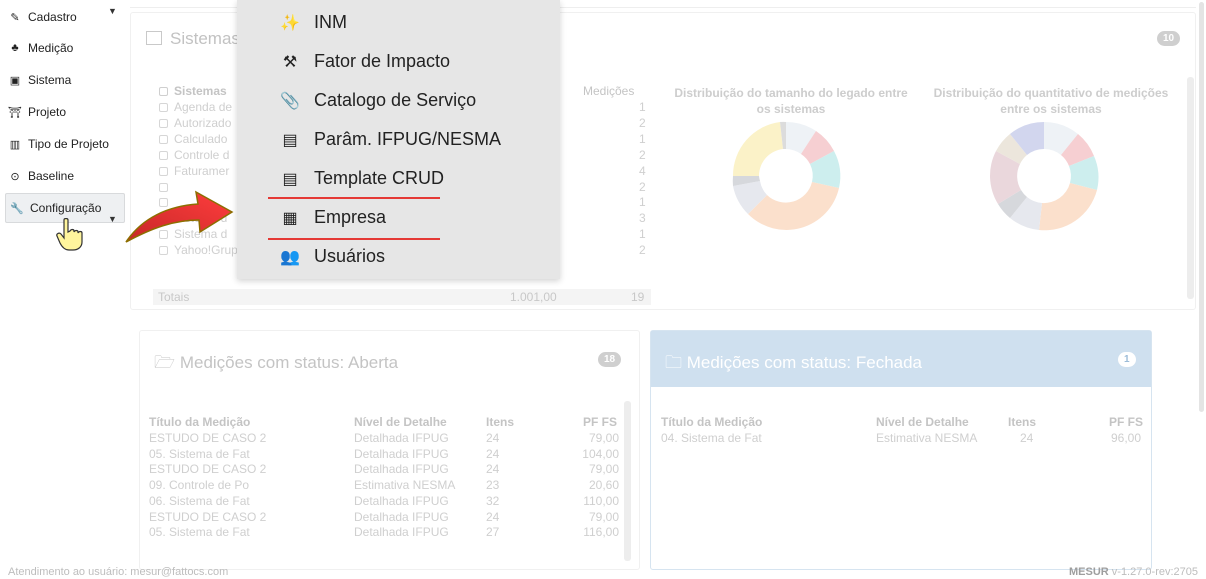 This screenshot has height=579, width=1206. Describe the element at coordinates (493, 485) in the screenshot. I see `items-count: 23` at that location.